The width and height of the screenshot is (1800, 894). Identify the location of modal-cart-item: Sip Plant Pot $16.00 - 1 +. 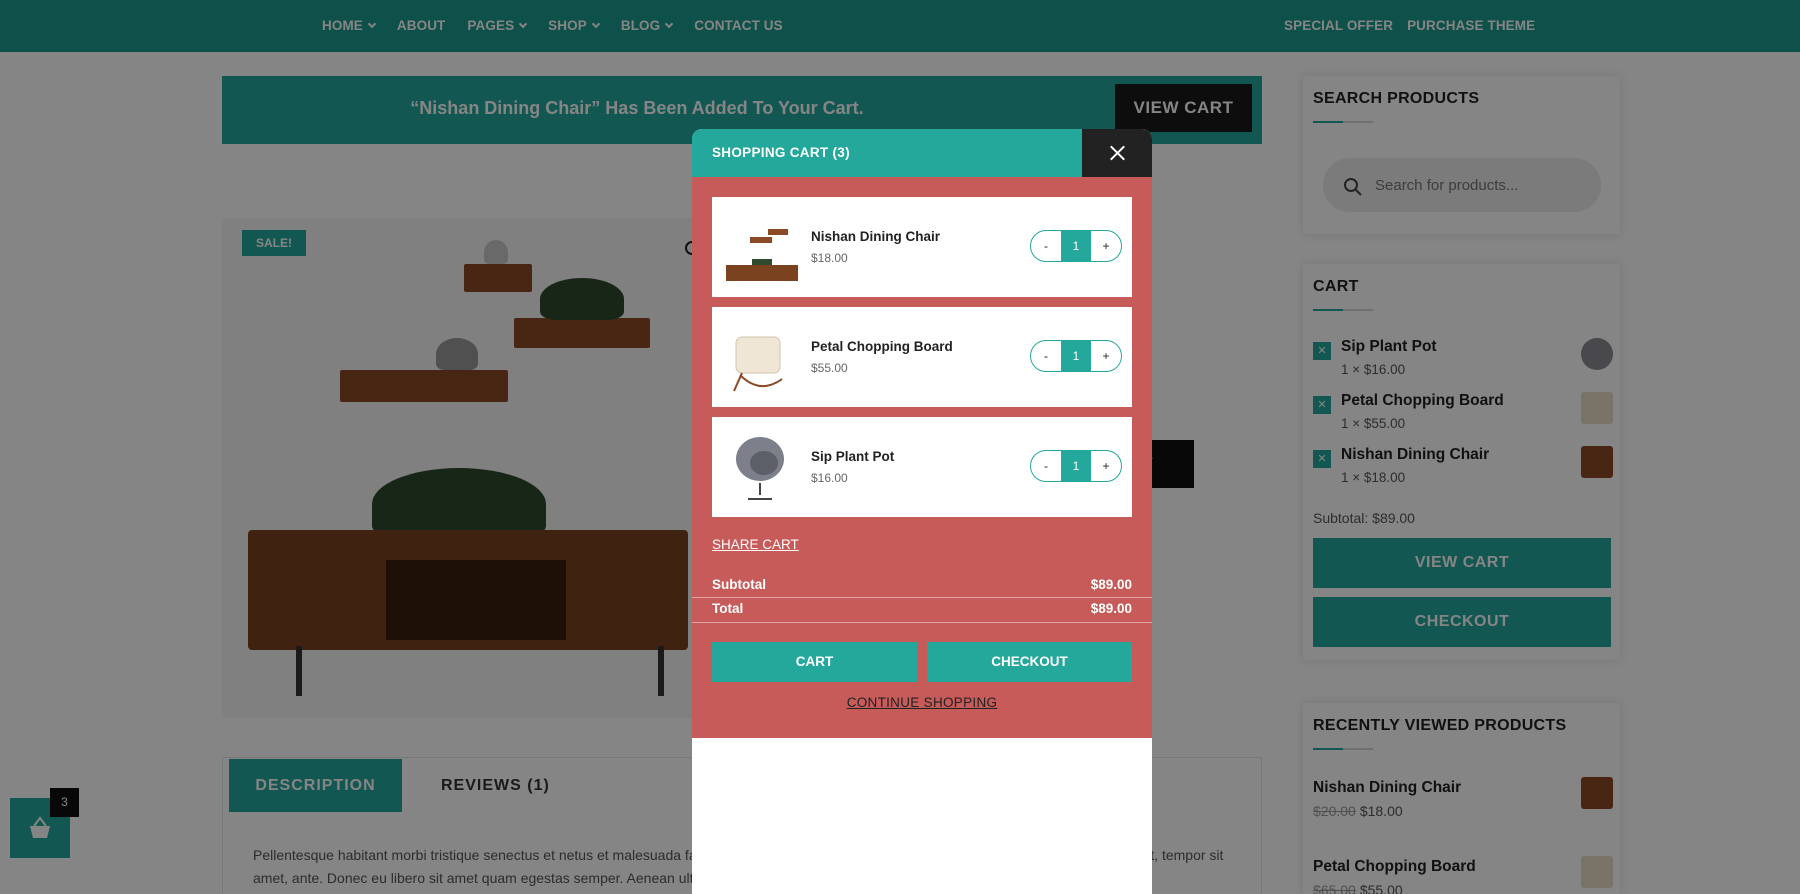
(922, 467).